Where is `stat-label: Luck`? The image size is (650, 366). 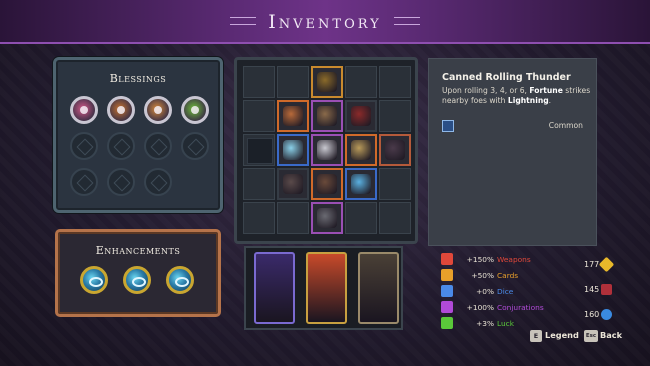
stat-label: Luck is located at coordinates (506, 323).